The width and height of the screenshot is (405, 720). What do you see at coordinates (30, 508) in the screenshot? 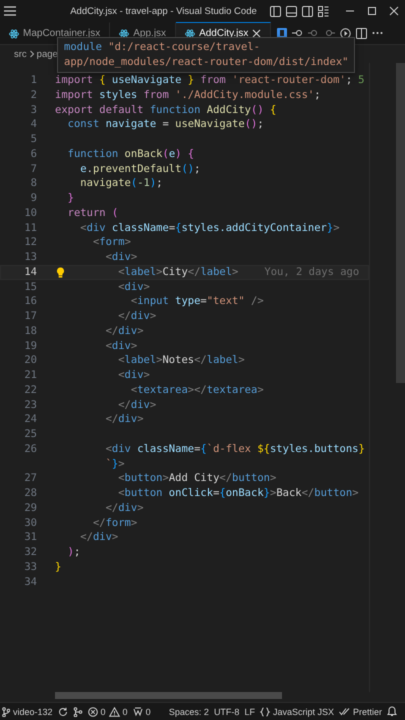
I see `line-number: 29` at bounding box center [30, 508].